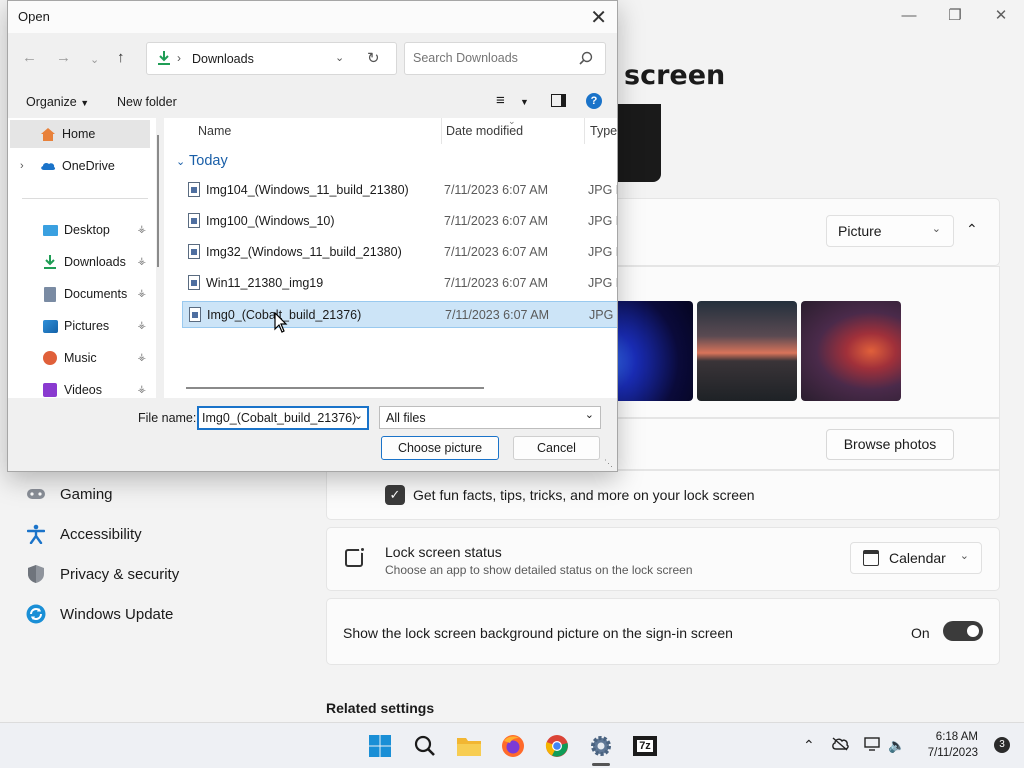 The width and height of the screenshot is (1024, 768). What do you see at coordinates (840, 745) in the screenshot?
I see `onedrive-offline-icon` at bounding box center [840, 745].